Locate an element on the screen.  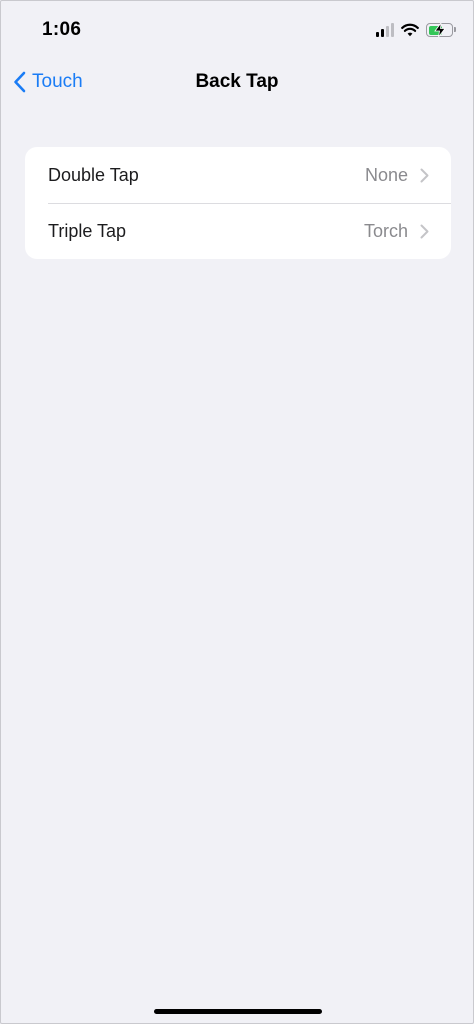
double-tap-value: None is located at coordinates (386, 174).